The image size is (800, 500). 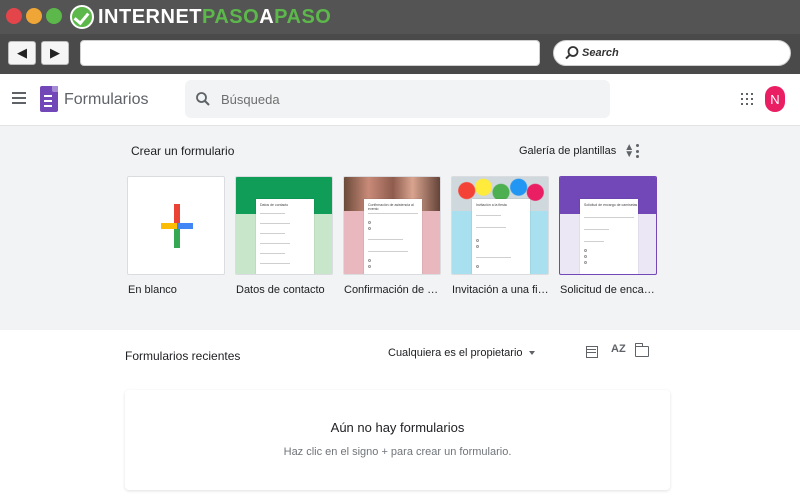 I want to click on app-header: Formularios Búsqueda N, so click(x=400, y=100).